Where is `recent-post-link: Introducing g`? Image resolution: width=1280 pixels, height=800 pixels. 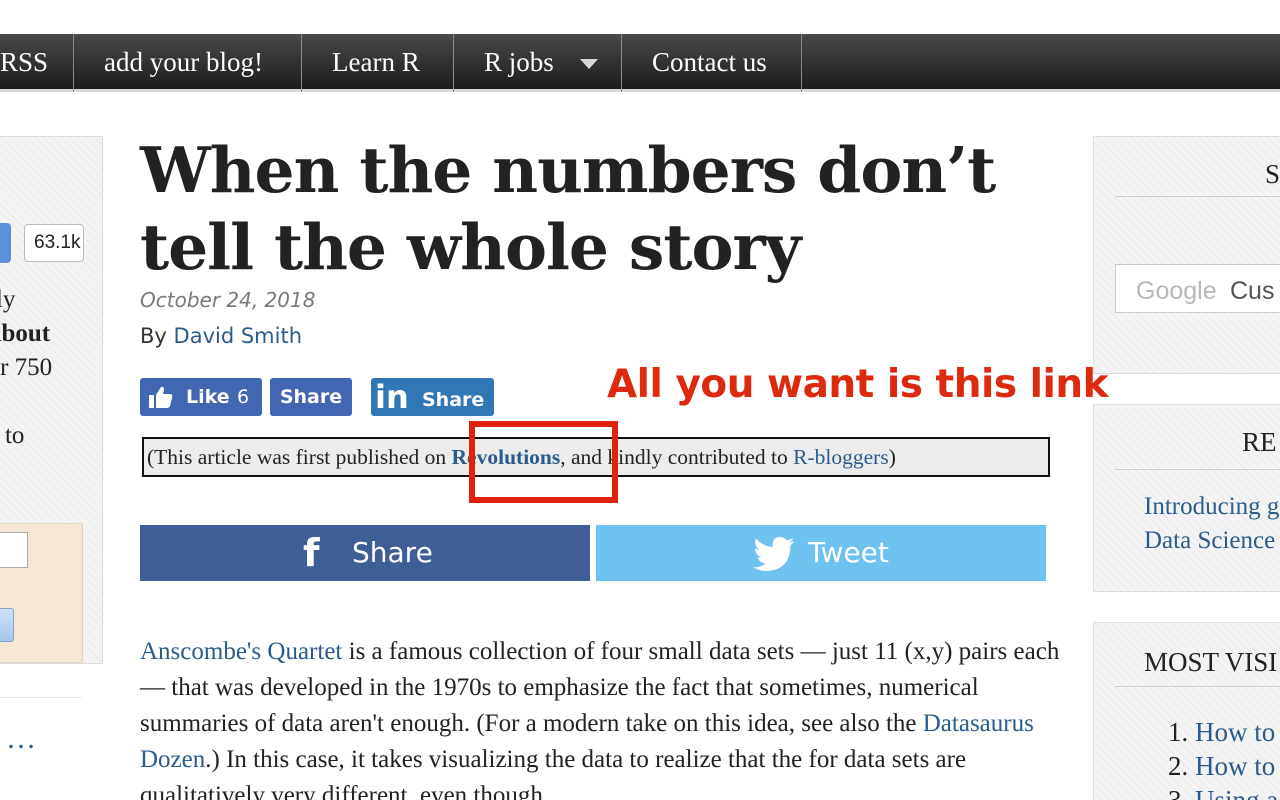
recent-post-link: Introducing g is located at coordinates (1211, 507).